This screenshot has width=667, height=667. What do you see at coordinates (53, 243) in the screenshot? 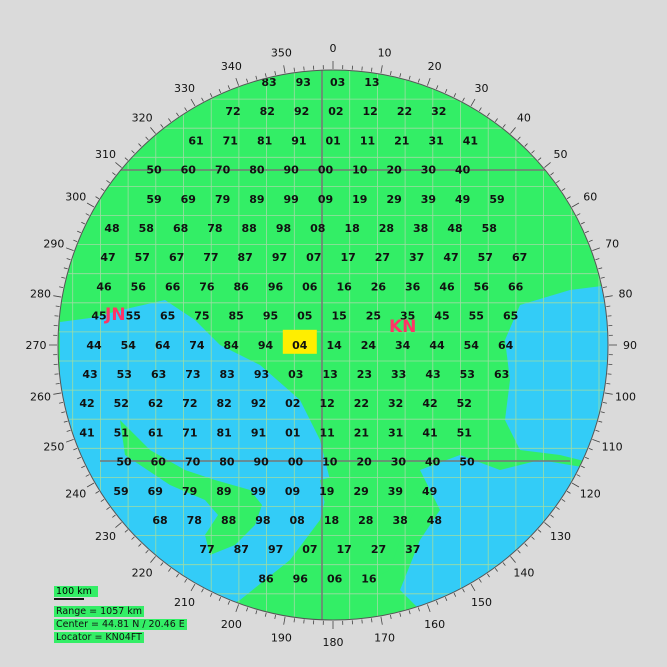
I see `bearing-label: 290` at bounding box center [53, 243].